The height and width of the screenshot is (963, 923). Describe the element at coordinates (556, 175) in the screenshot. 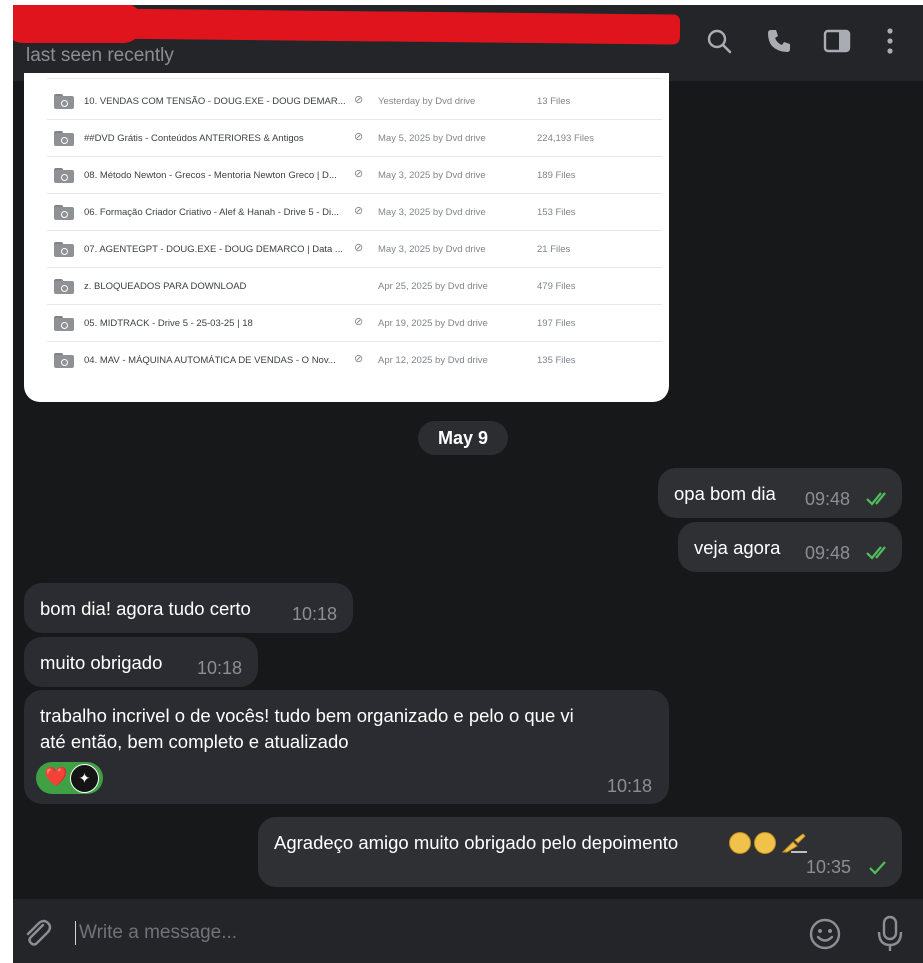

I see `file-count: 189 Files` at that location.